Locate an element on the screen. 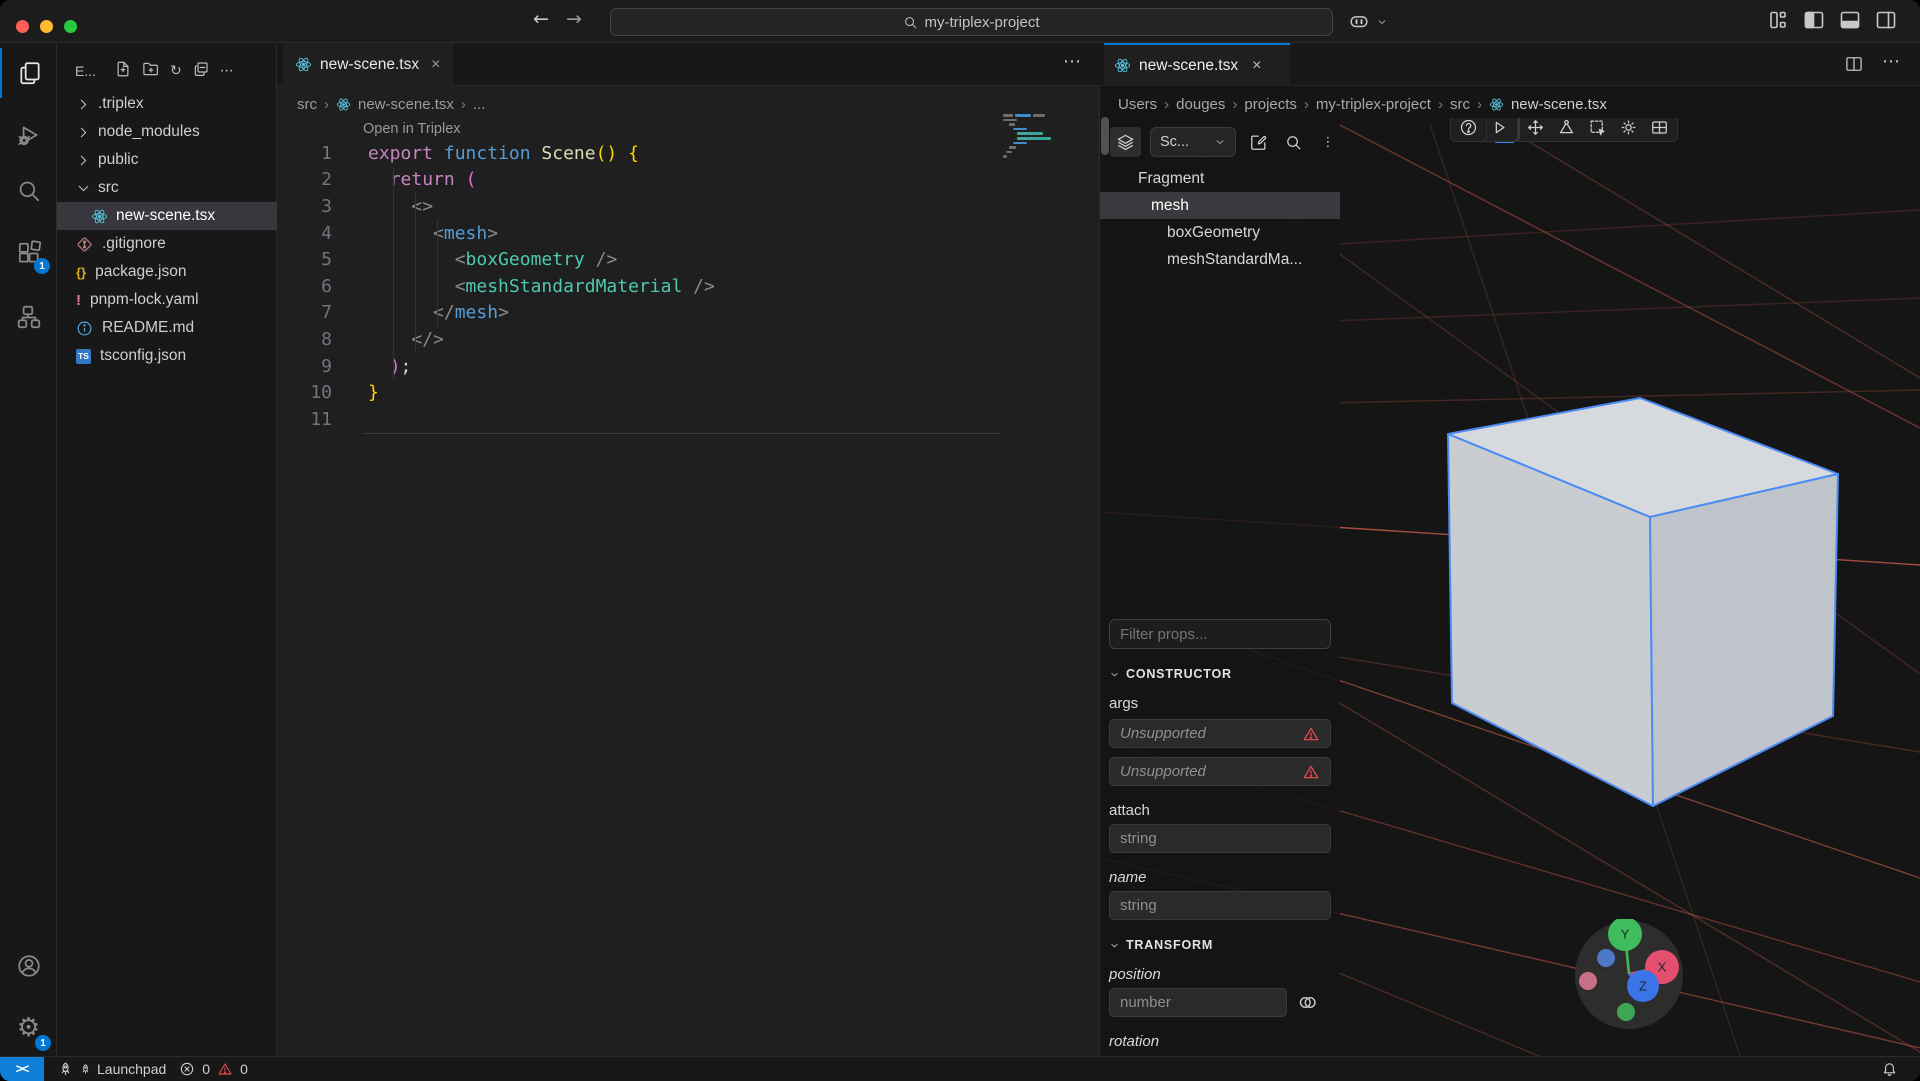 The width and height of the screenshot is (1920, 1081). code-line-5: 5 <boxGeometry /> is located at coordinates (657, 259).